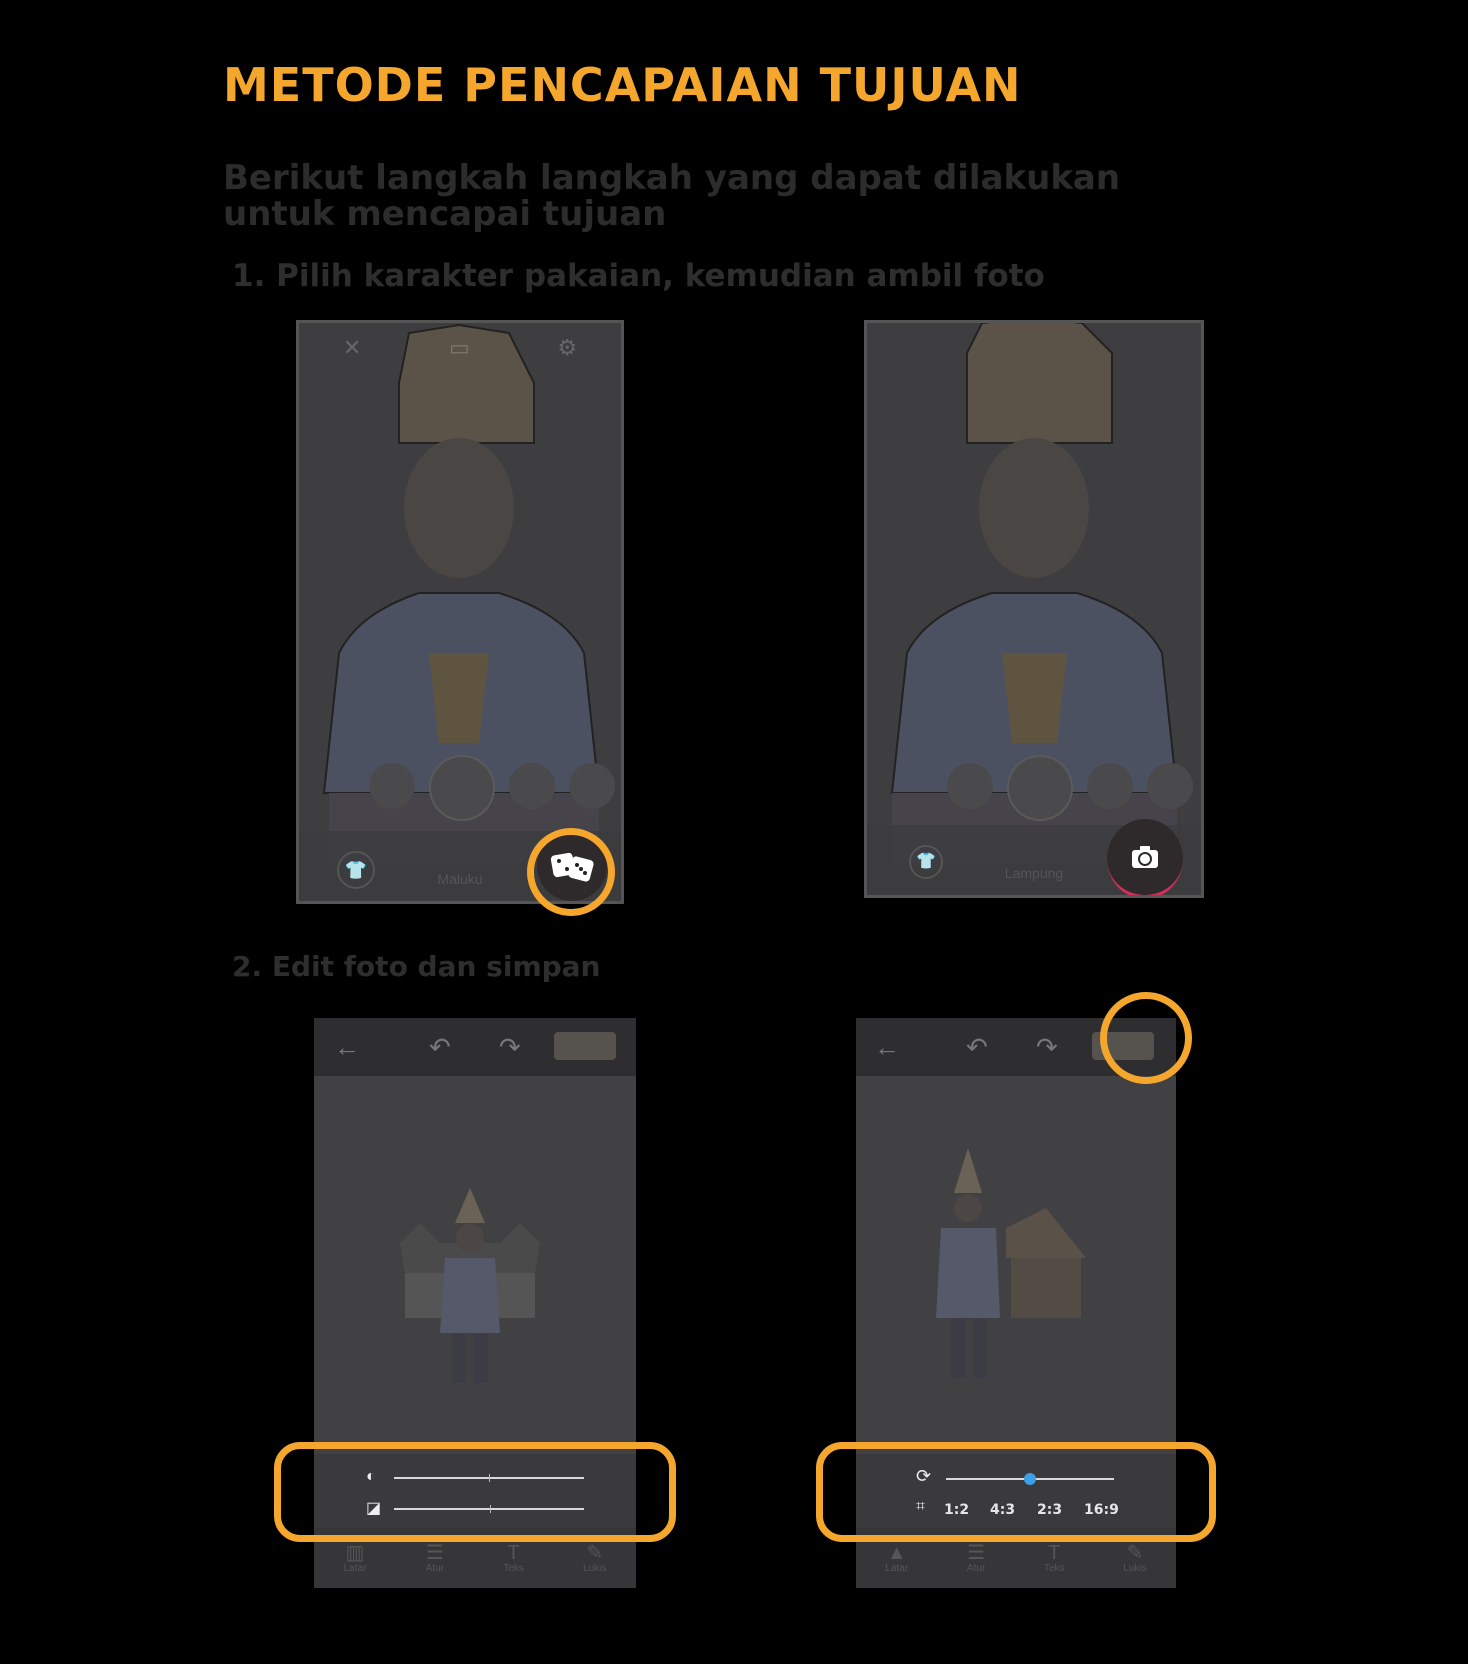 Image resolution: width=1468 pixels, height=1664 pixels. I want to click on bottom-bar: 👕 Lampung, so click(1034, 857).